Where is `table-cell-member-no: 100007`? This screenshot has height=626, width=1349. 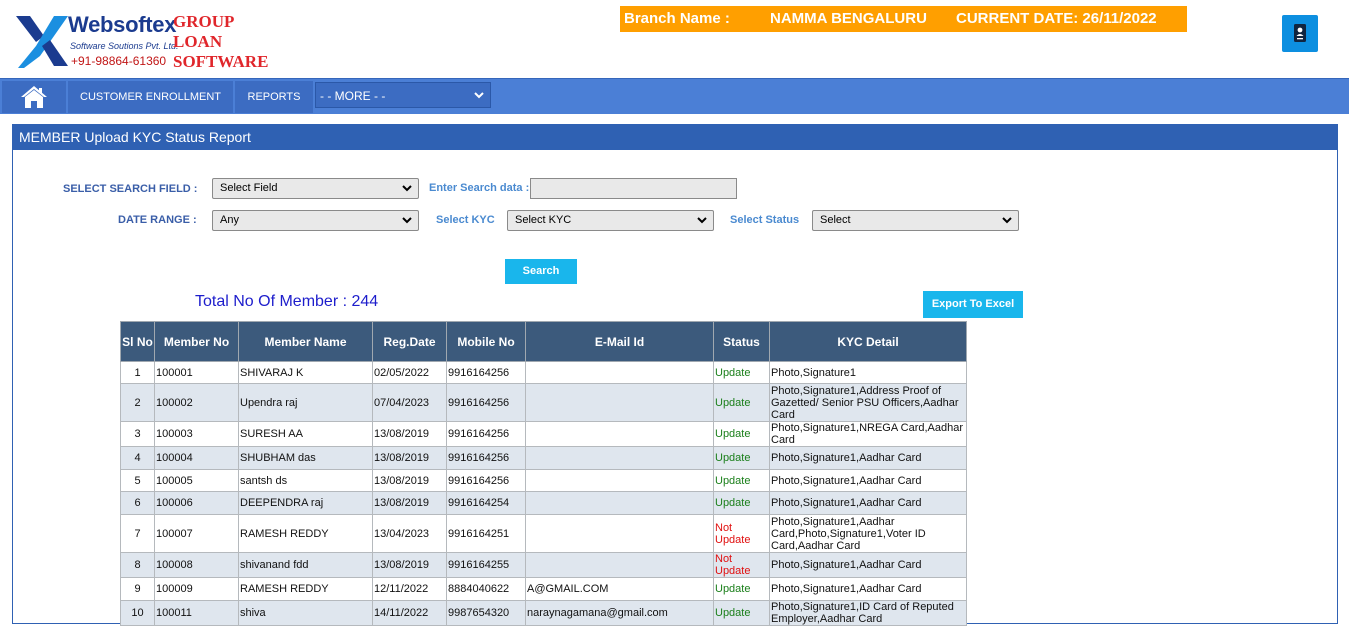 table-cell-member-no: 100007 is located at coordinates (196, 533).